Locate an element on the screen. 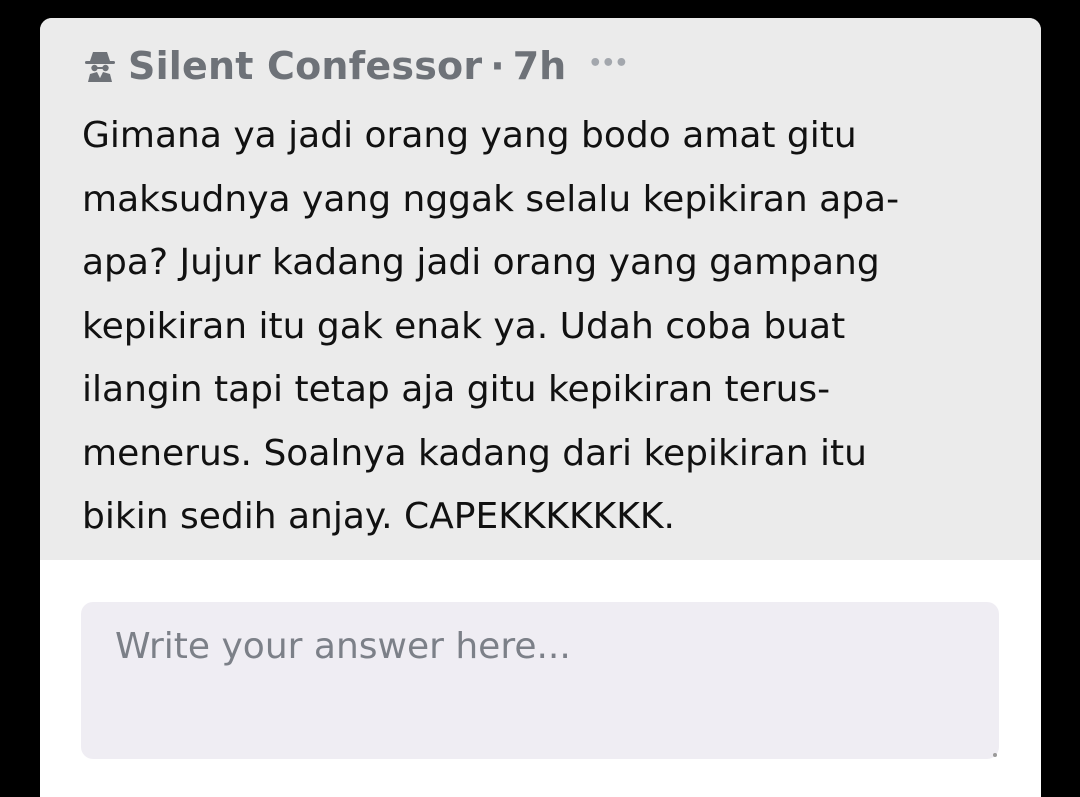 The image size is (1080, 797). more-options-icon: ••• is located at coordinates (608, 66).